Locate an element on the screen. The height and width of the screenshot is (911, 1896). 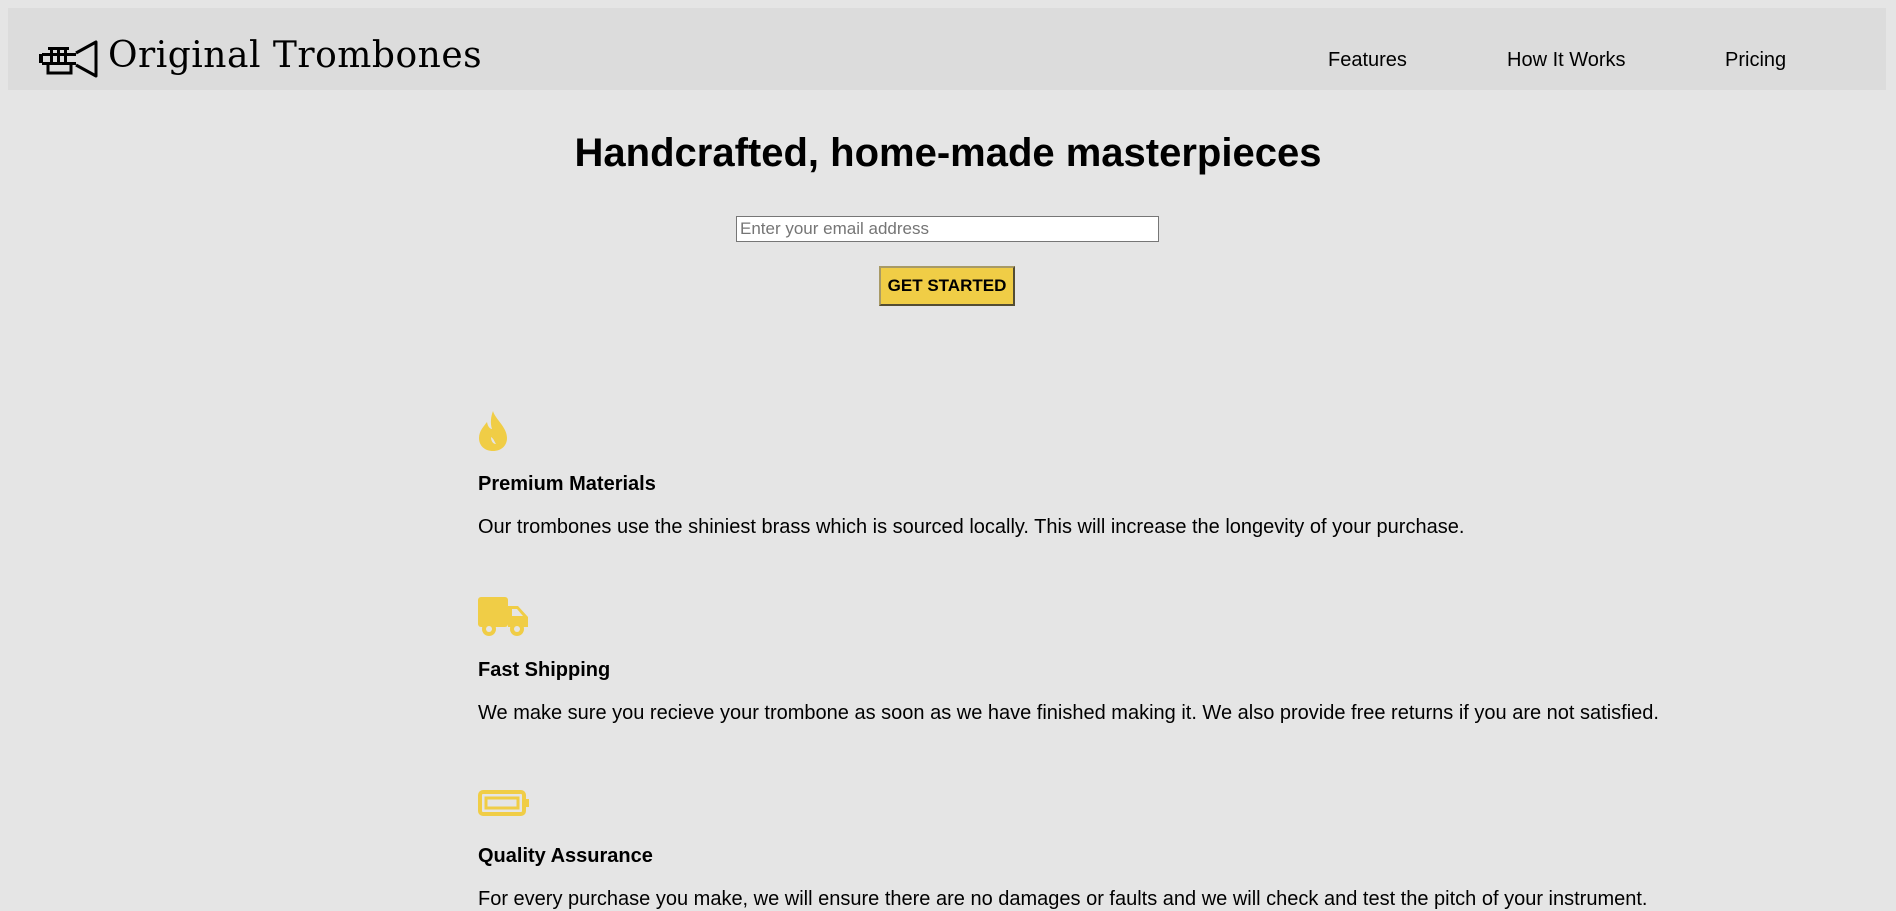
email-input is located at coordinates (947, 229).